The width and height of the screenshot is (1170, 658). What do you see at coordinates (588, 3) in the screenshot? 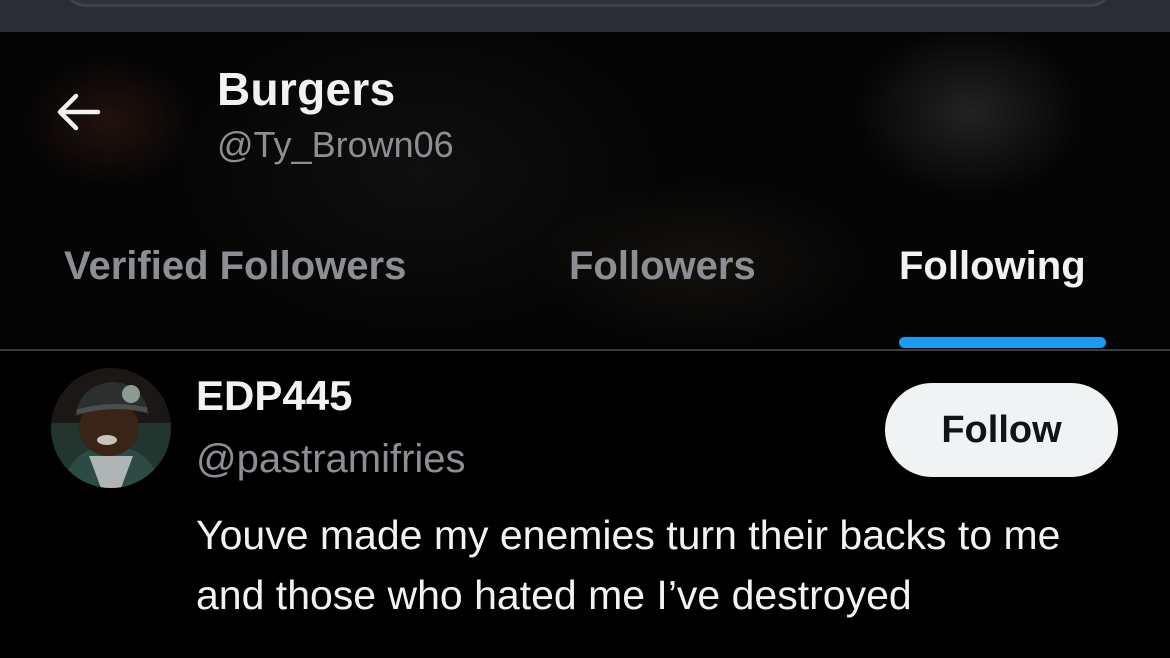
I see `search-bar-edge` at bounding box center [588, 3].